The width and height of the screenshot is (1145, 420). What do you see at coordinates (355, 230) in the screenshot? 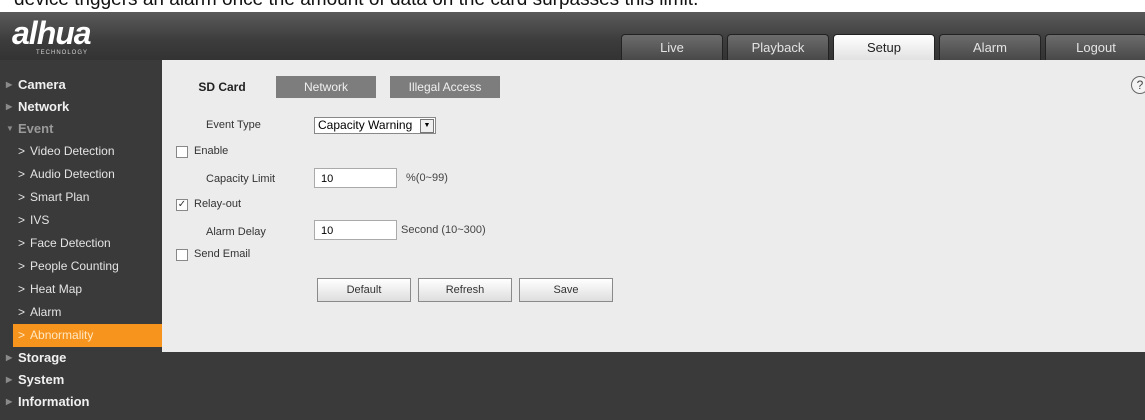
I see `alarm-delay-input: 10` at bounding box center [355, 230].